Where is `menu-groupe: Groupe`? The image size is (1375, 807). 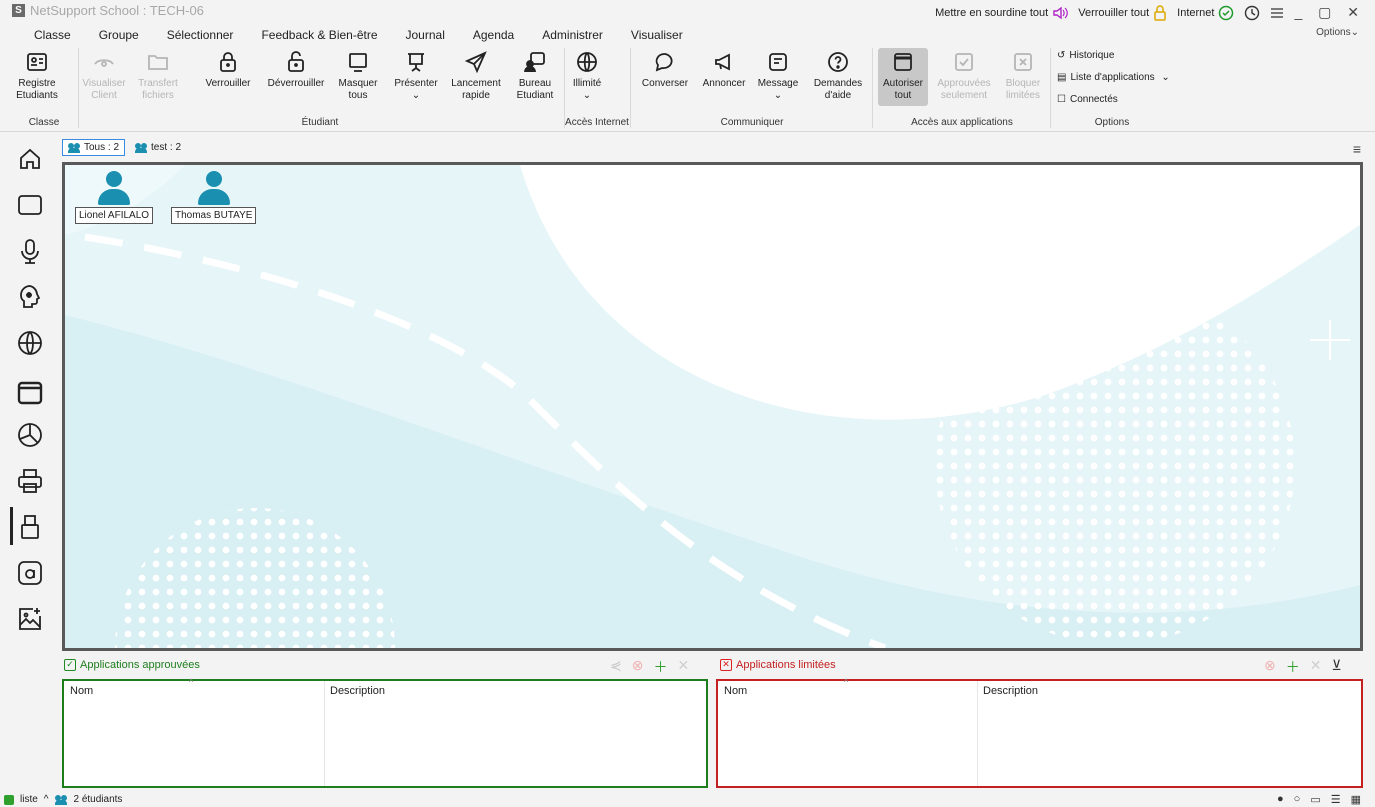 menu-groupe: Groupe is located at coordinates (119, 35).